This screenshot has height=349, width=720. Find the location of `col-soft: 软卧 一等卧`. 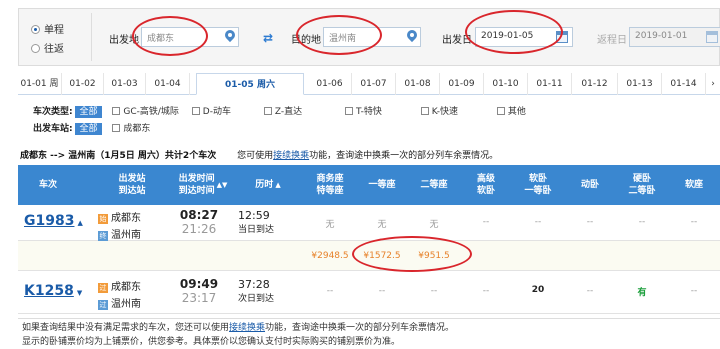

col-soft: 软卧 一等卧 is located at coordinates (538, 185).